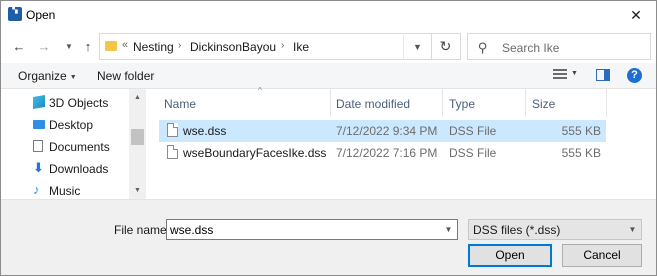  What do you see at coordinates (247, 101) in the screenshot?
I see `column-header-name: ^ Name` at bounding box center [247, 101].